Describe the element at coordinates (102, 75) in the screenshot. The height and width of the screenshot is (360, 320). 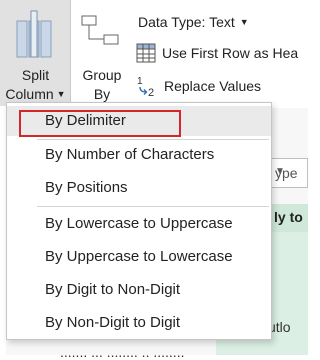
I see `group-by-label-line1: Group` at that location.